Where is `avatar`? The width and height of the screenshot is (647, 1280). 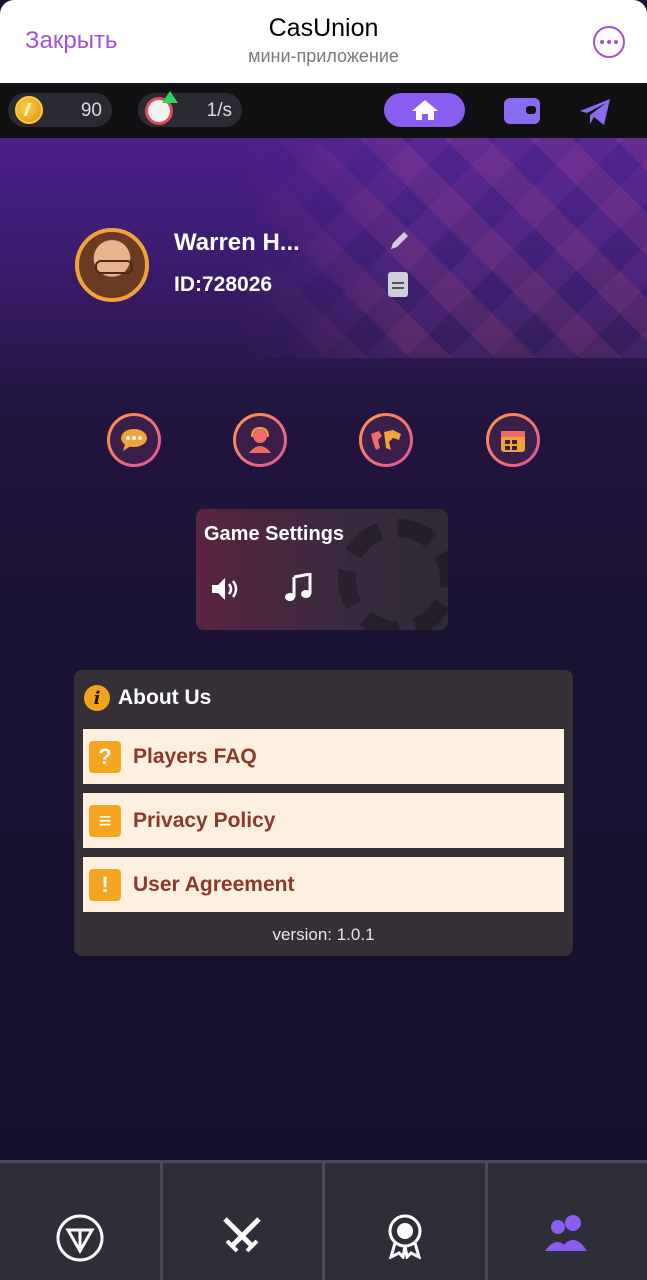
avatar is located at coordinates (112, 265).